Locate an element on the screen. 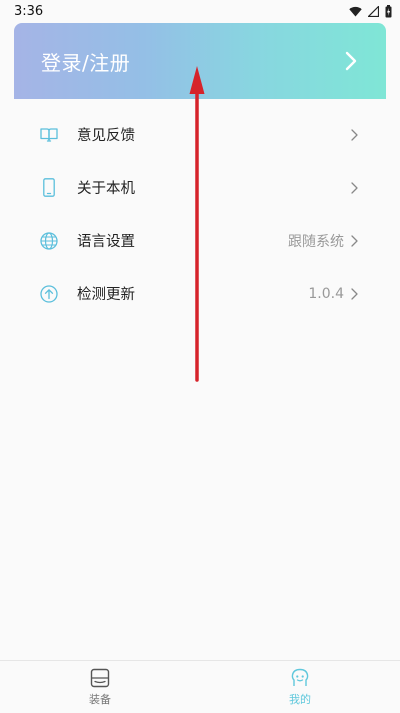 This screenshot has width=400, height=713. login-register-label: 登录/注册 is located at coordinates (86, 62).